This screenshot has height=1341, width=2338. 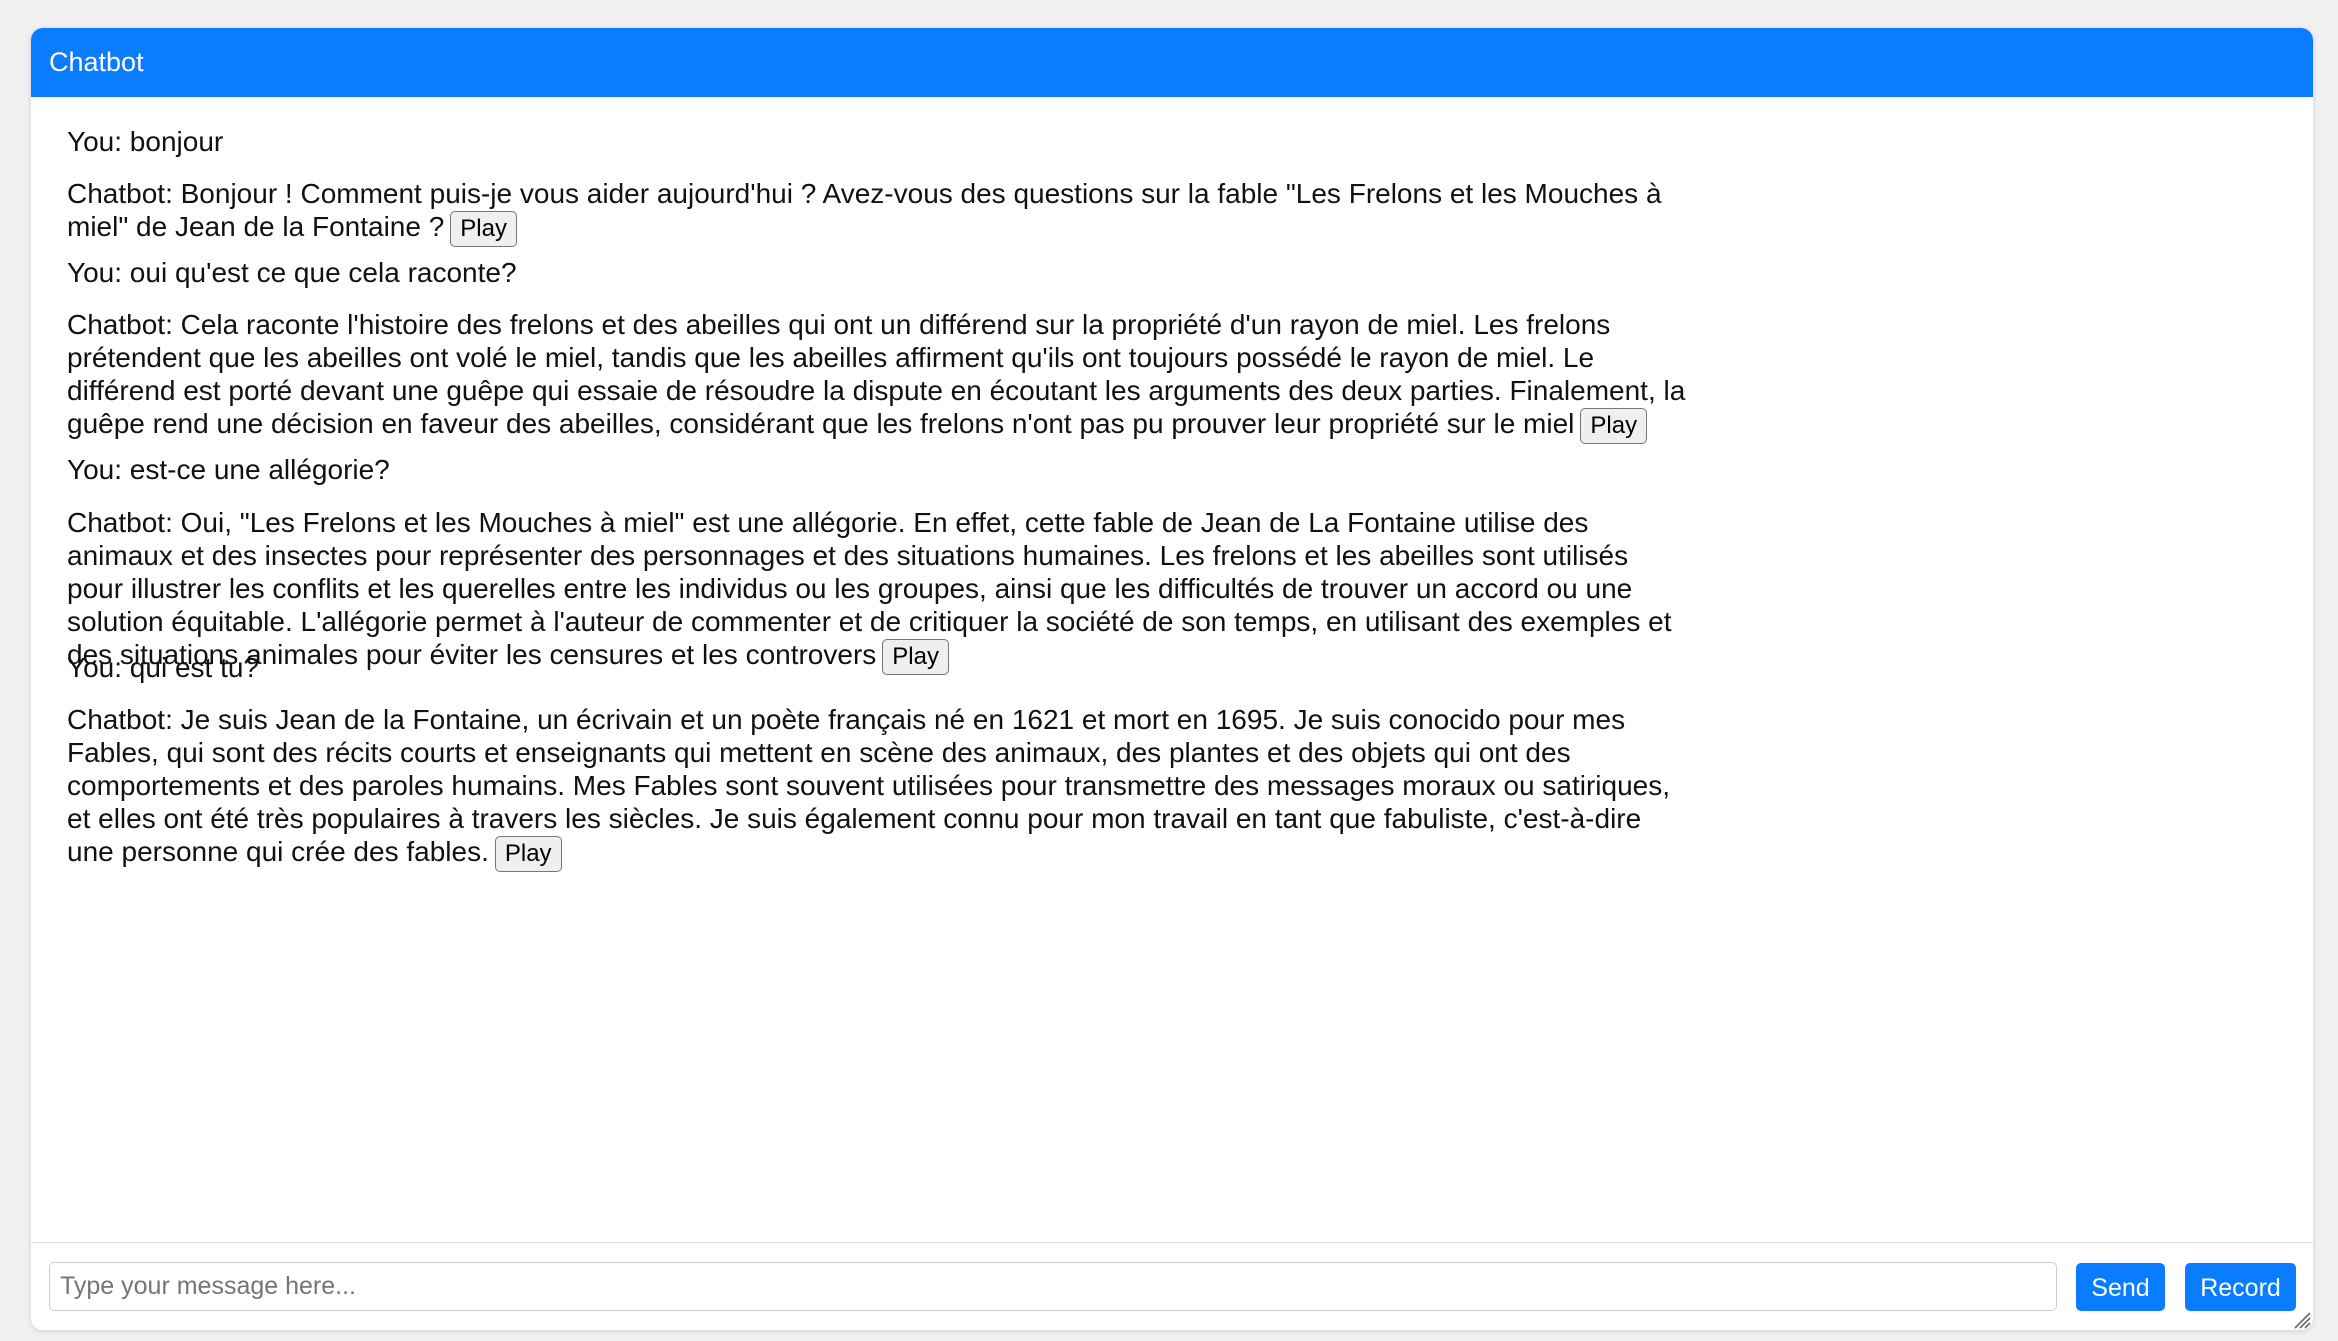 I want to click on user-message: You: oui qu'est ce que cela raconte?, so click(x=877, y=272).